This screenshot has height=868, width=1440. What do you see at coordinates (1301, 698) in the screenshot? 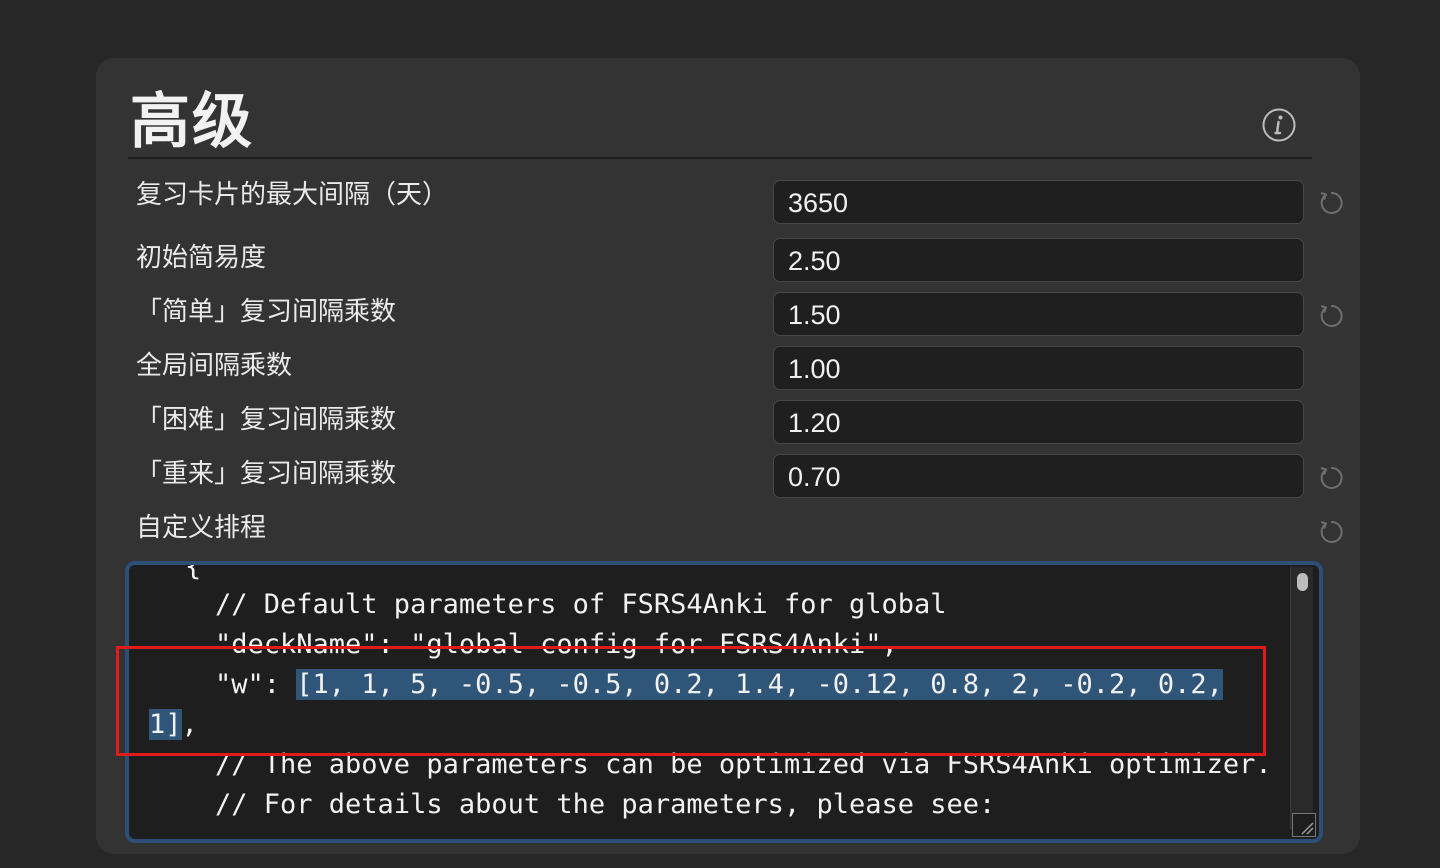
I see `editor-scrollbar` at bounding box center [1301, 698].